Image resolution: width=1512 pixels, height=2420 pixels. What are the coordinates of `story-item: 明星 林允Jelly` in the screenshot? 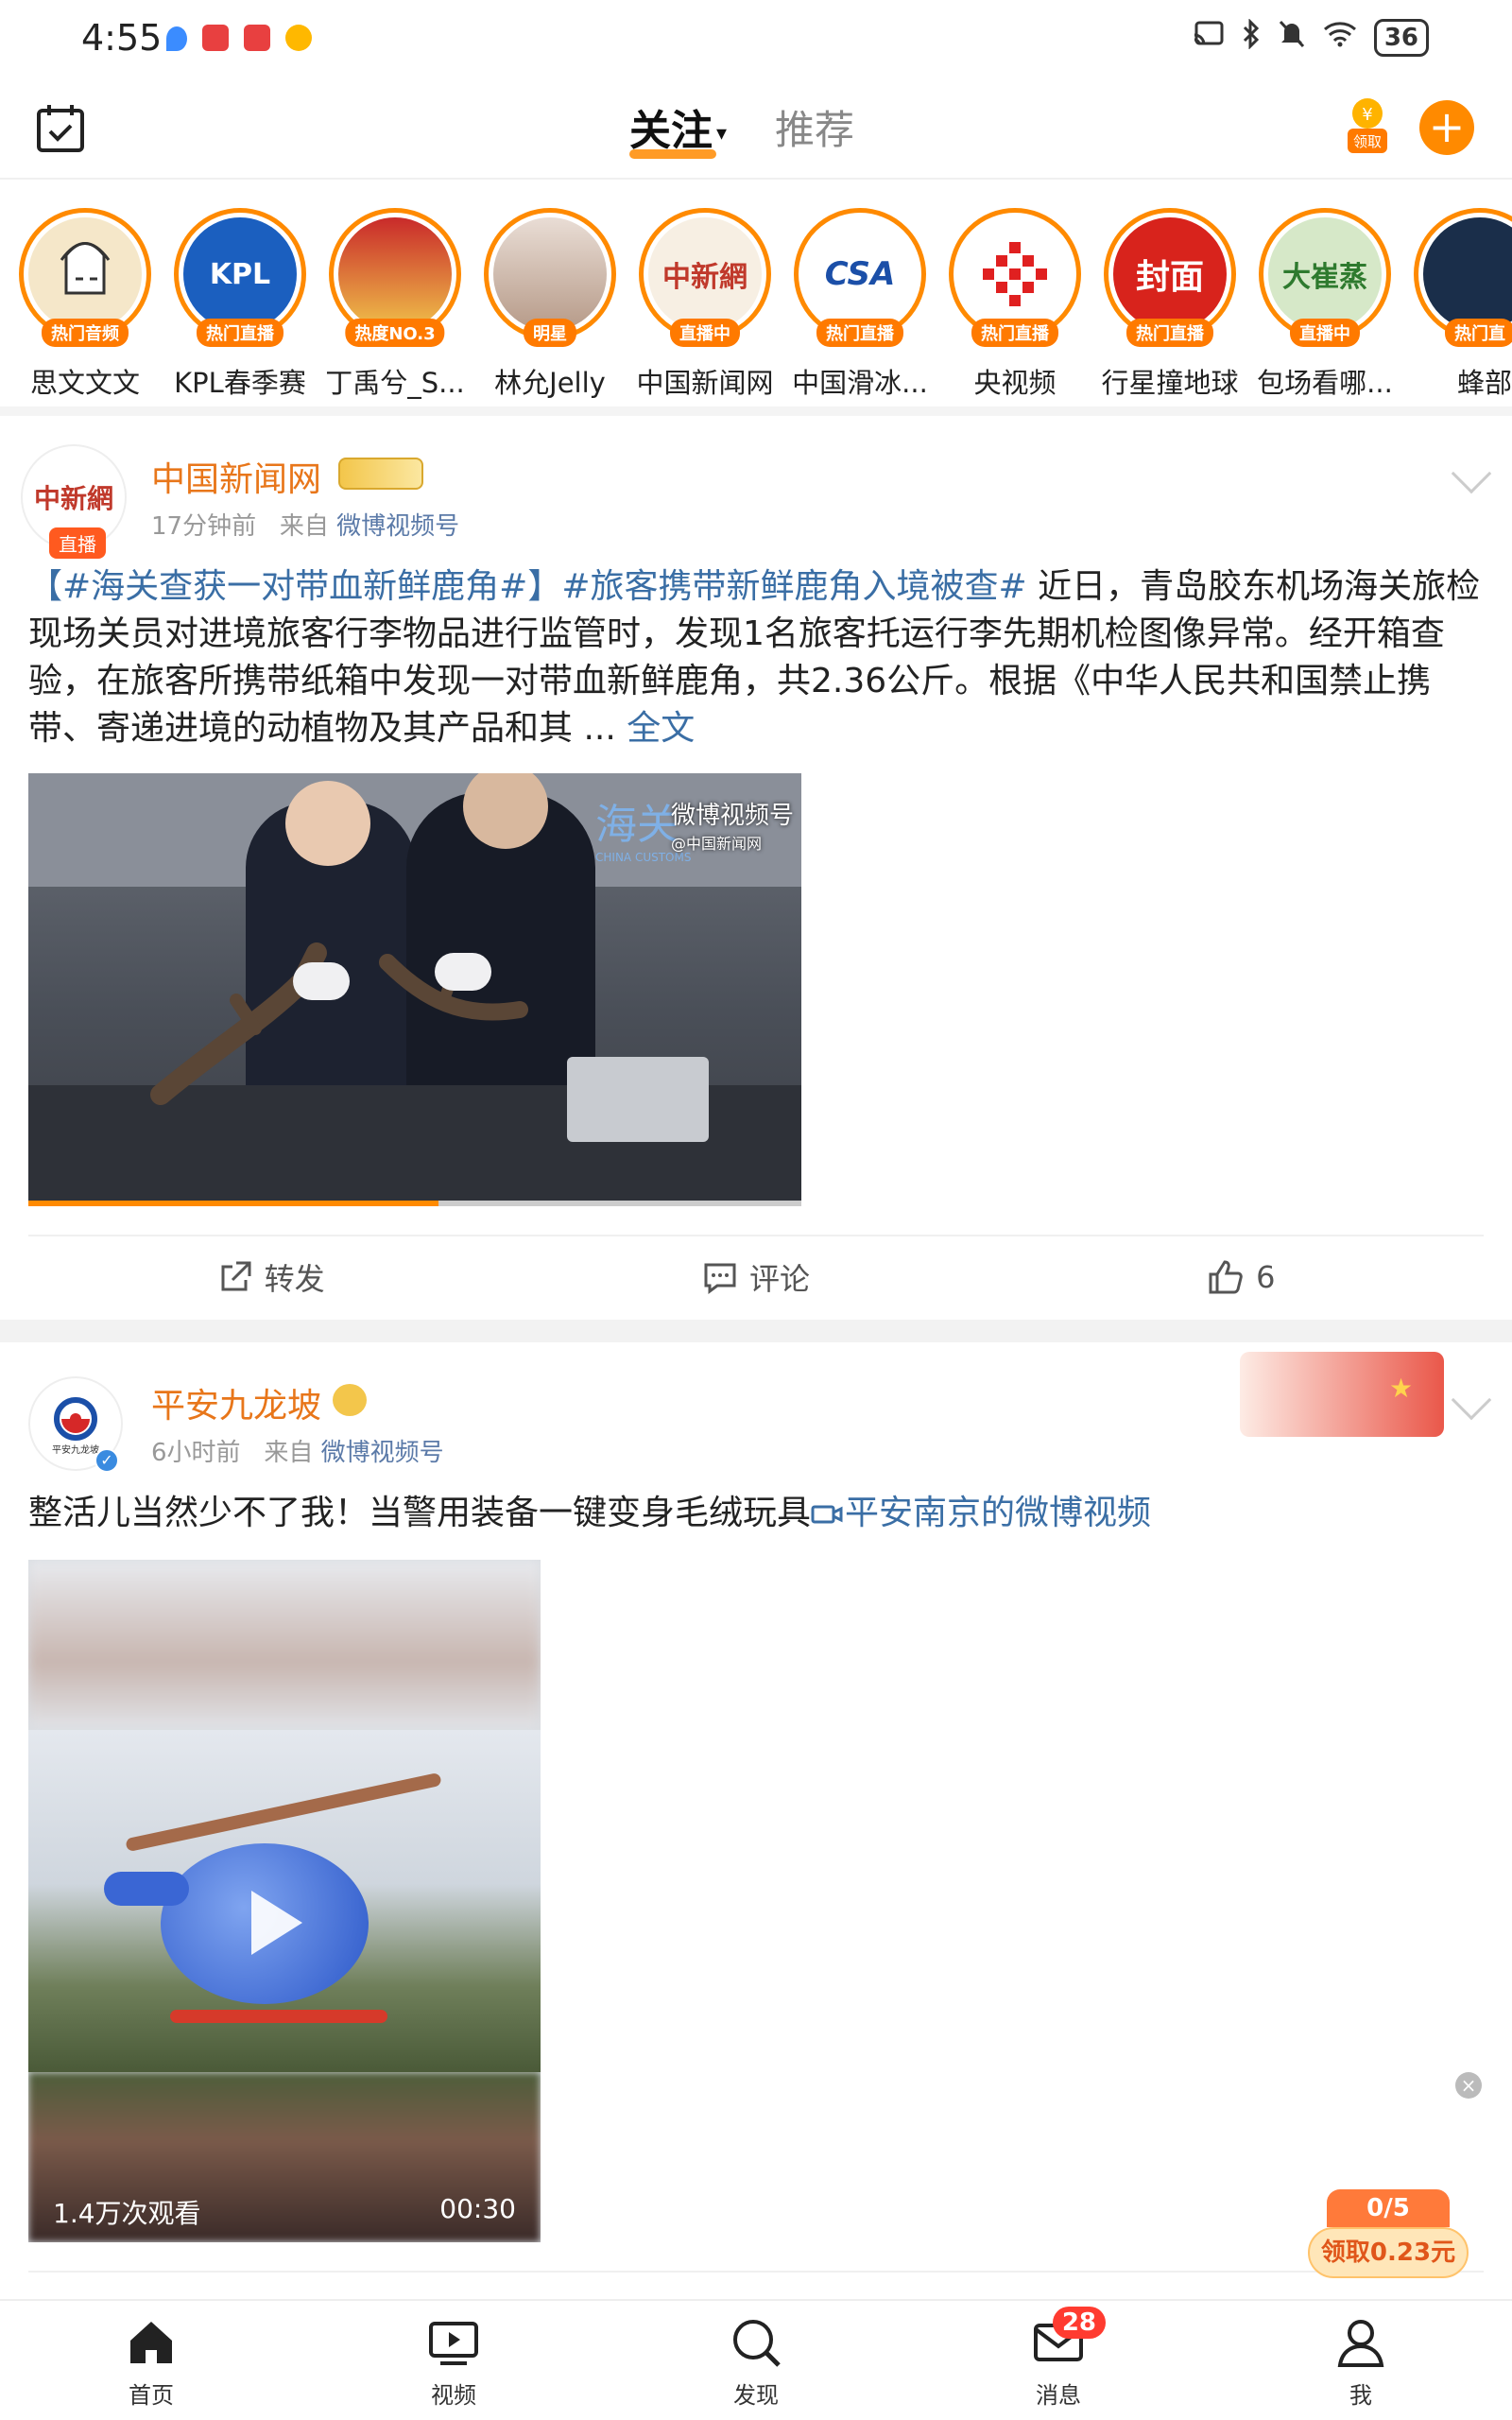 It's located at (550, 304).